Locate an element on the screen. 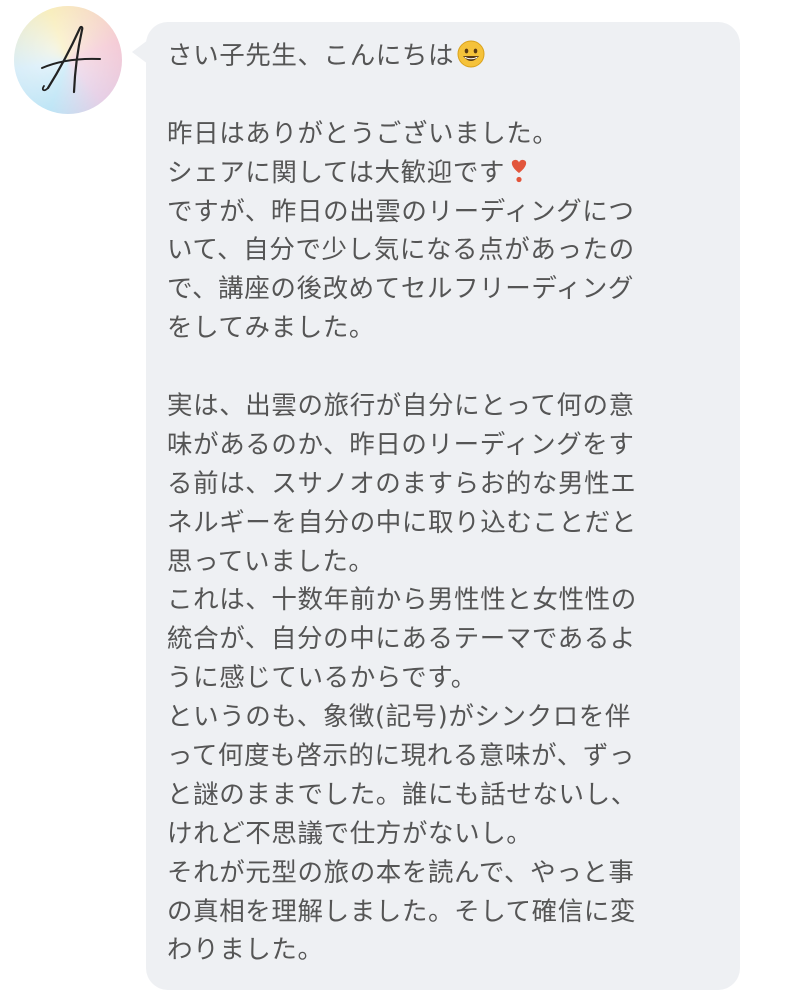 The width and height of the screenshot is (793, 992). message-line: シェアに関しては大歓迎です is located at coordinates (443, 173).